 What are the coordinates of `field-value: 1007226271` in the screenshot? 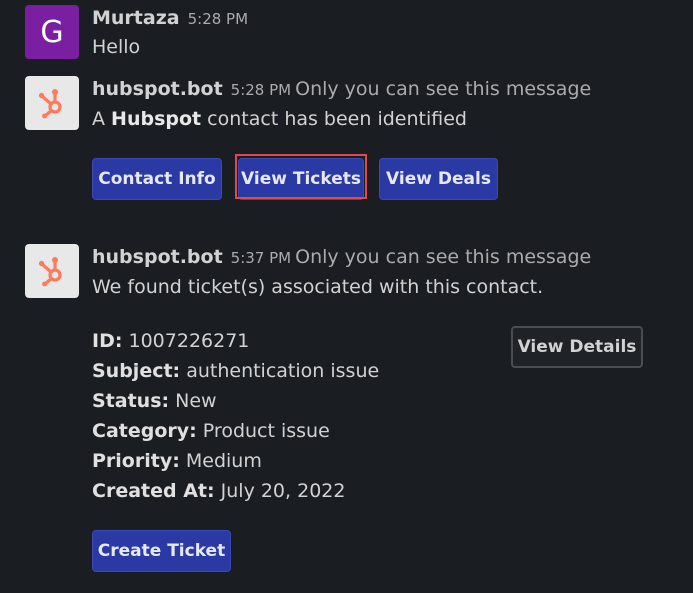 It's located at (189, 341).